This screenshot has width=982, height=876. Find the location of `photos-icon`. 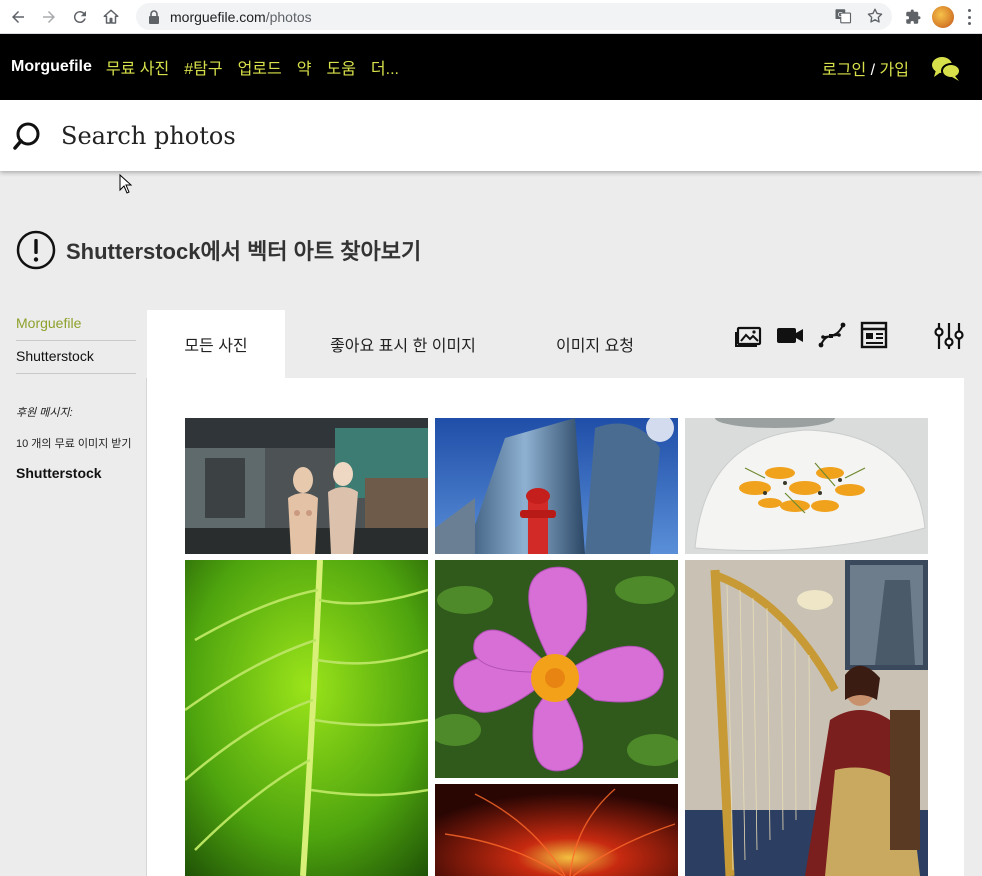

photos-icon is located at coordinates (748, 335).